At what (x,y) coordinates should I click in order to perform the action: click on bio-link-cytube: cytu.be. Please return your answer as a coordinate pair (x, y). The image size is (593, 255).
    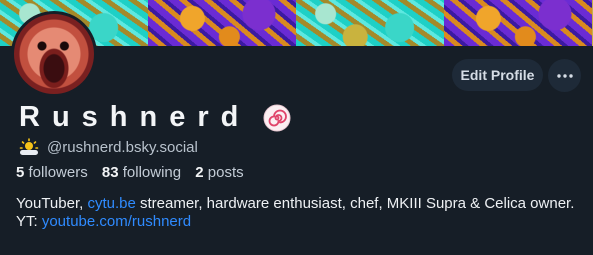
    Looking at the image, I should click on (111, 203).